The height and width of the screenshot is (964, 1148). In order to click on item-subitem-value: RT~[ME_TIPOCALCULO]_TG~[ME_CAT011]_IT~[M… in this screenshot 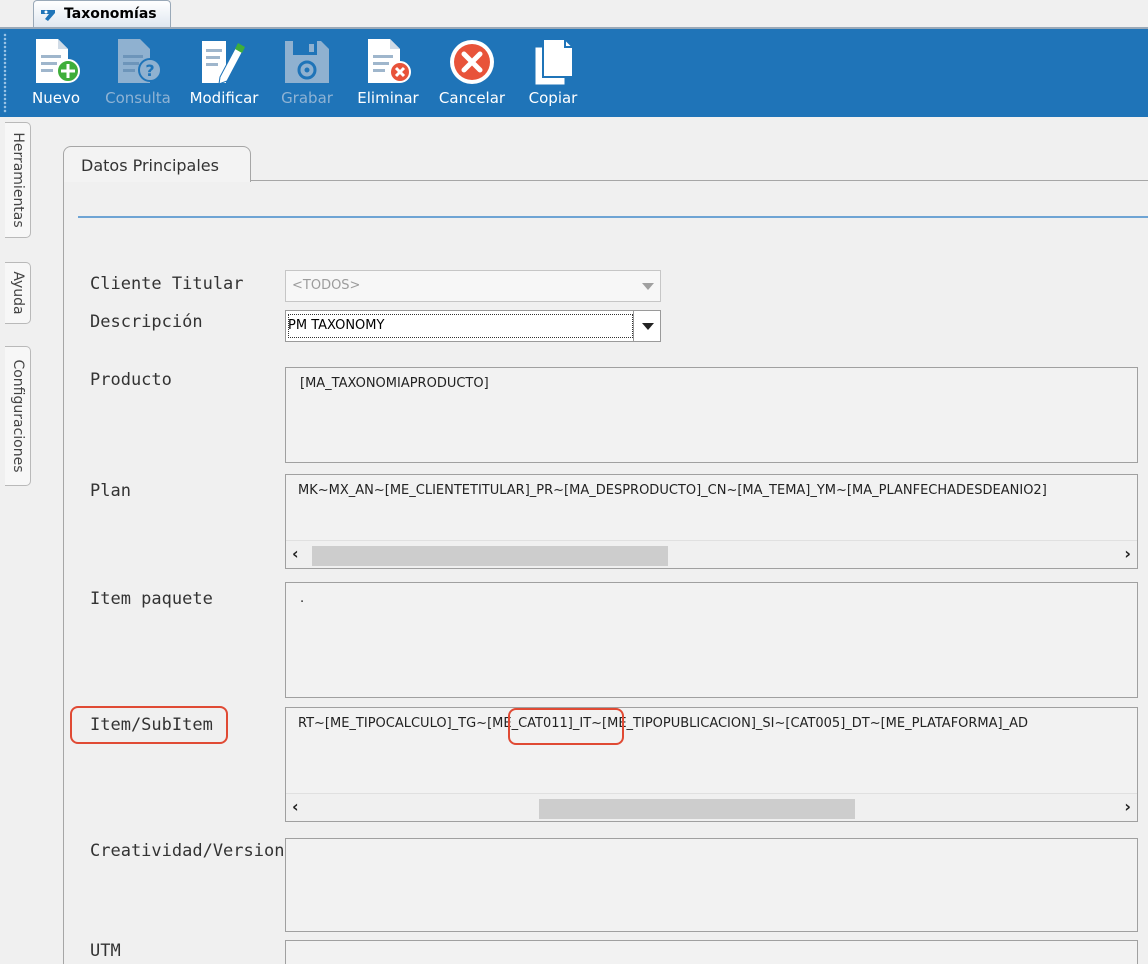, I will do `click(663, 723)`.